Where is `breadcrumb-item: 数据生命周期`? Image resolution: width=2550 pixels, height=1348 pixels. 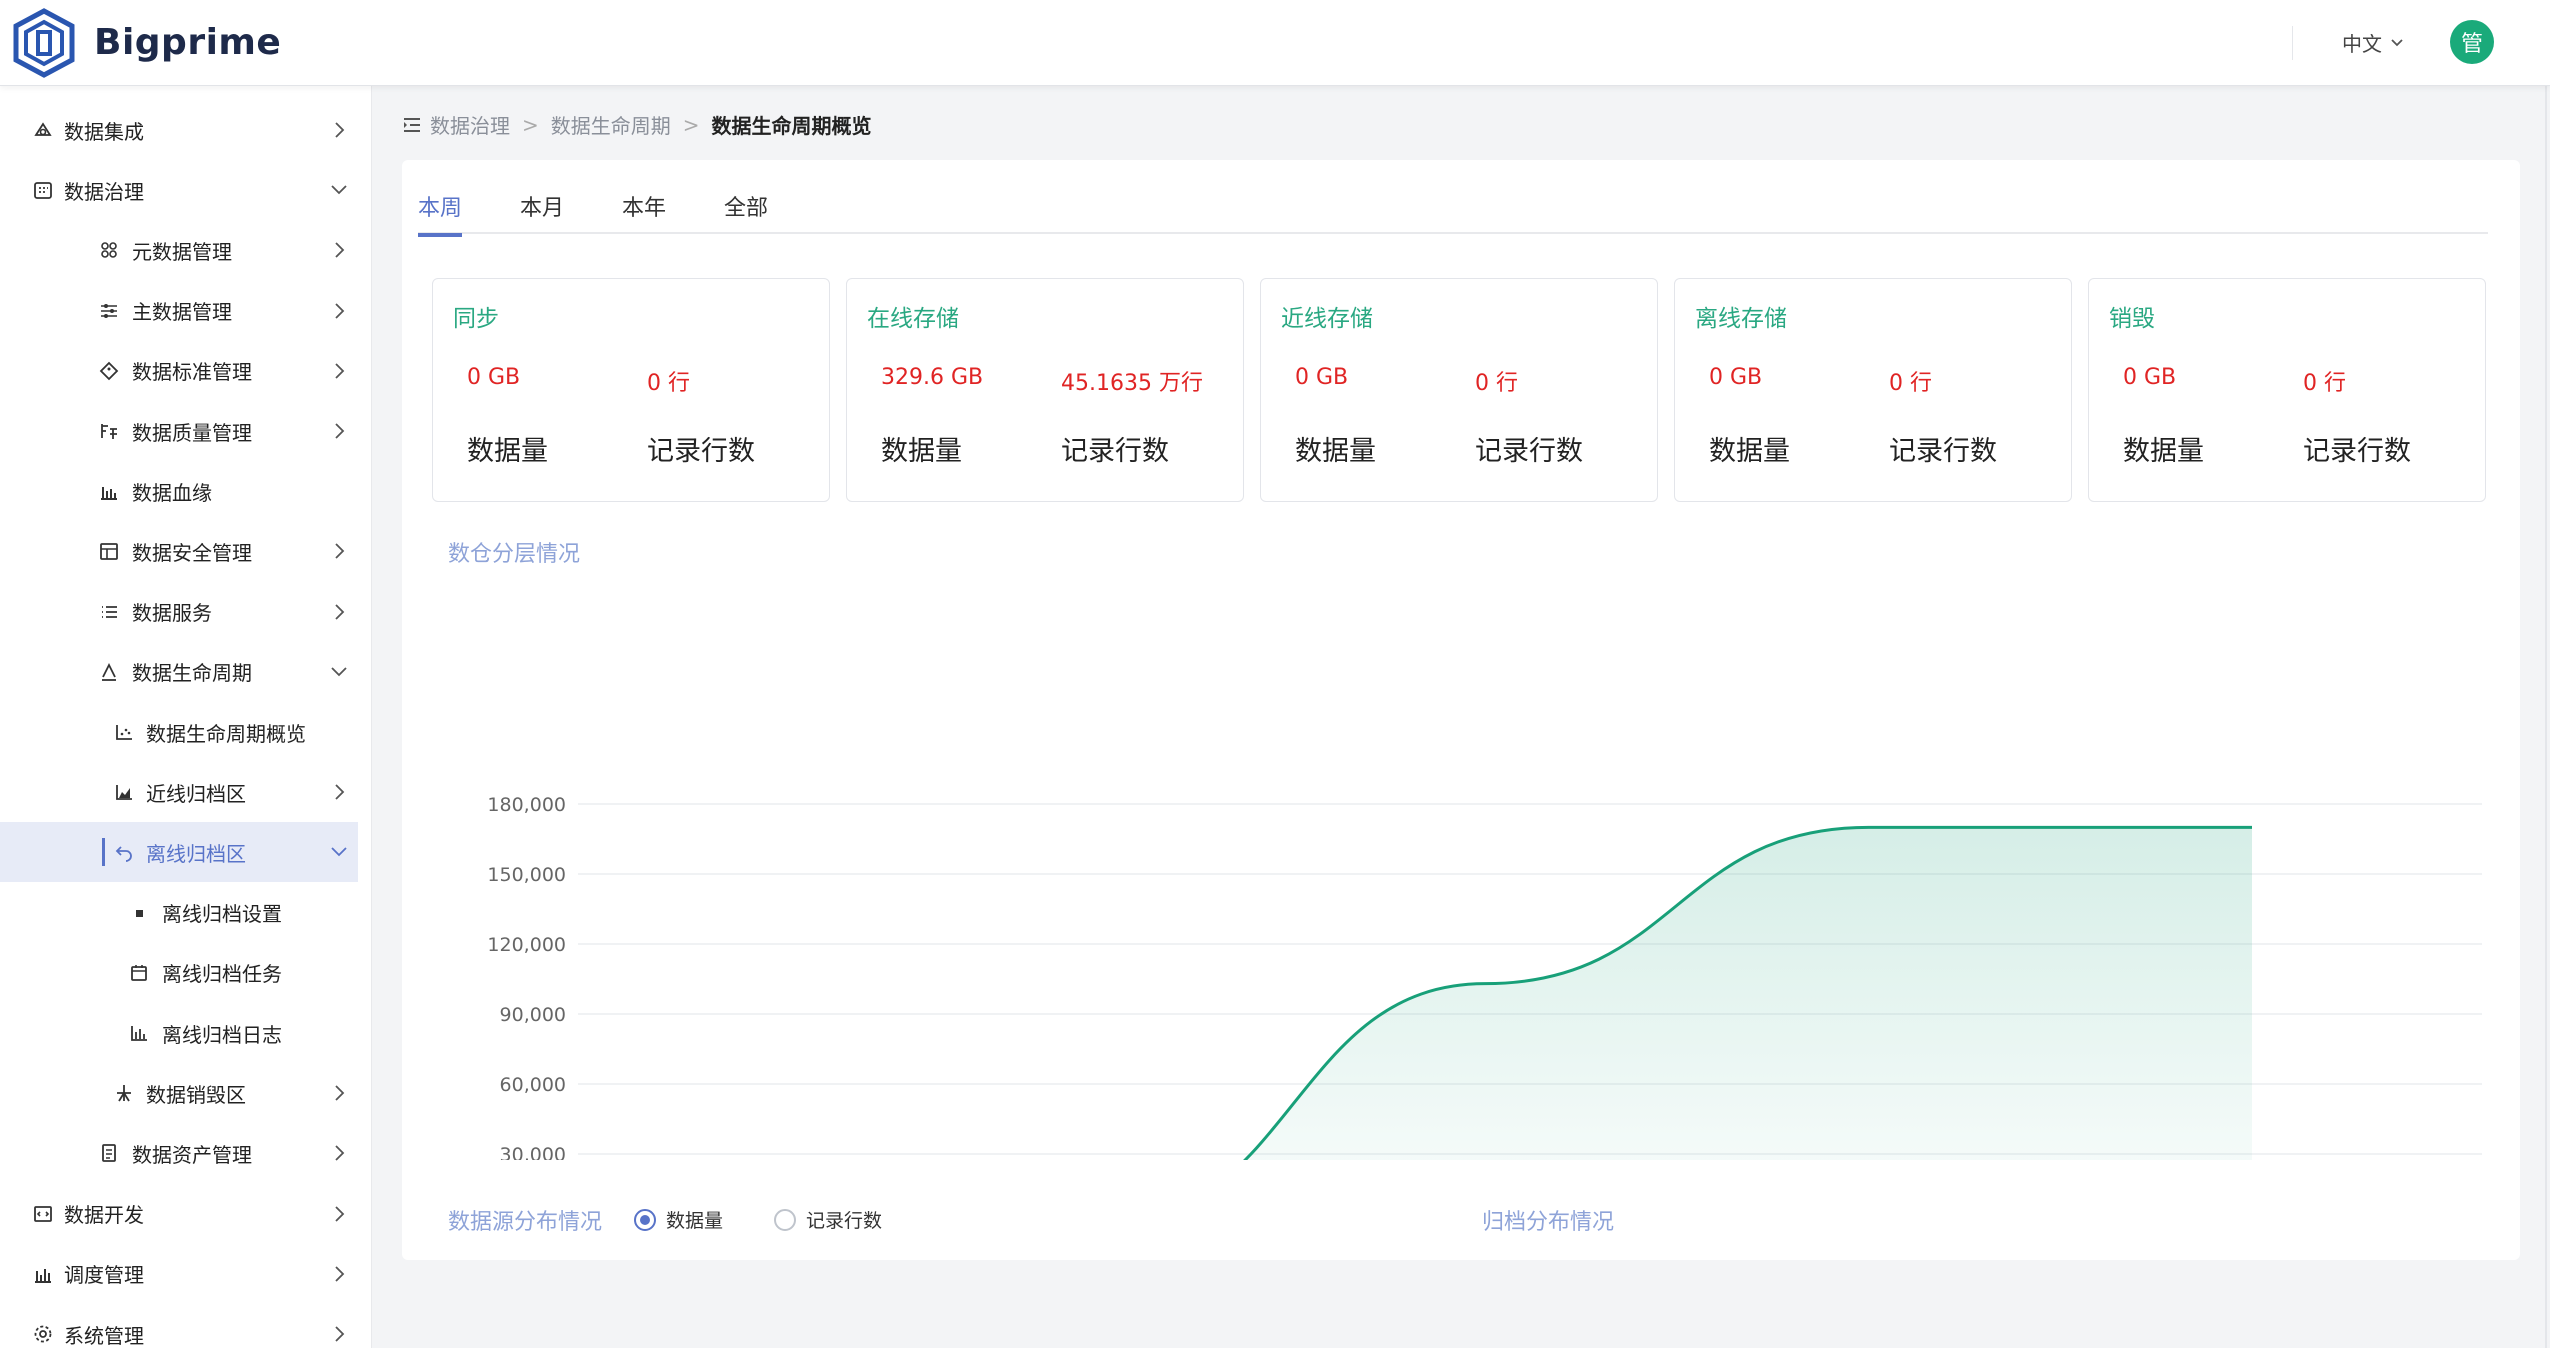
breadcrumb-item: 数据生命周期 is located at coordinates (611, 124).